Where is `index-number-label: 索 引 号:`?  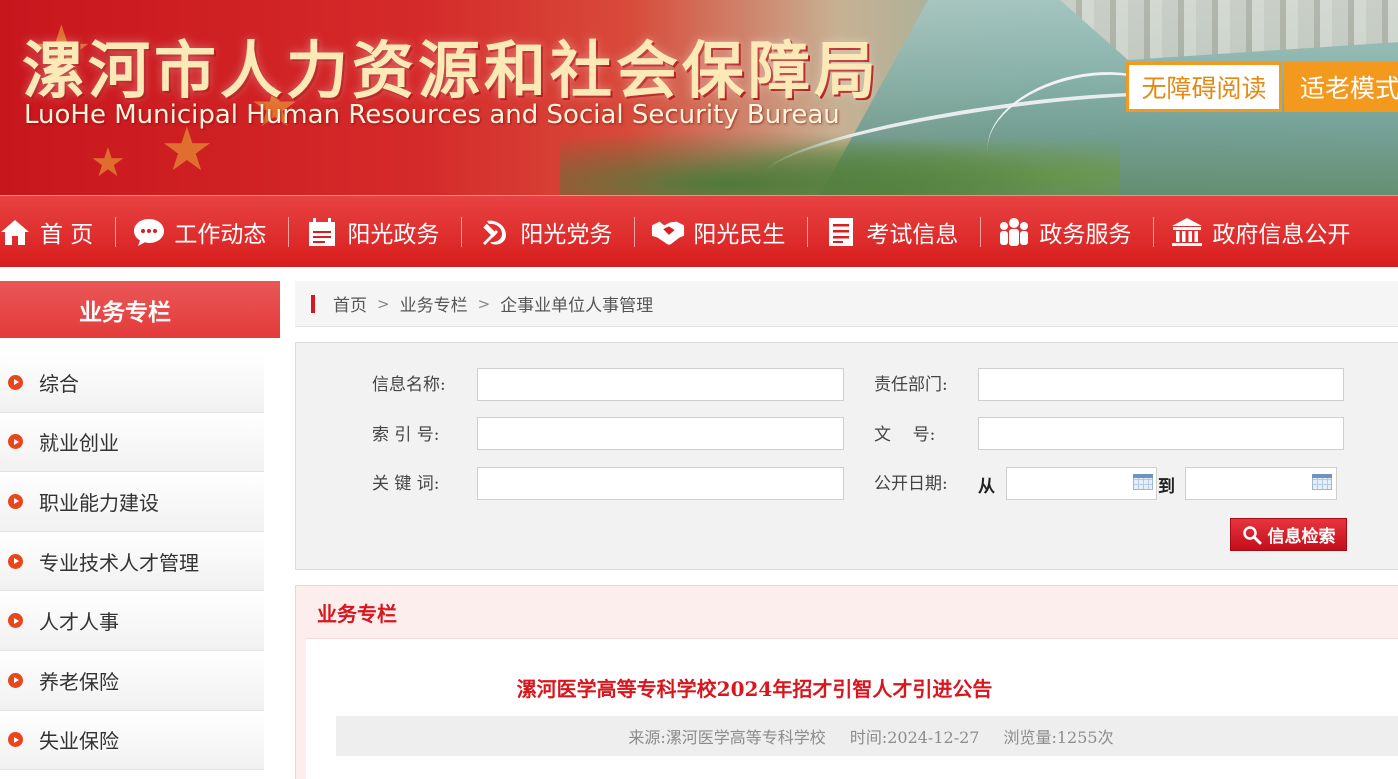
index-number-label: 索 引 号: is located at coordinates (406, 435).